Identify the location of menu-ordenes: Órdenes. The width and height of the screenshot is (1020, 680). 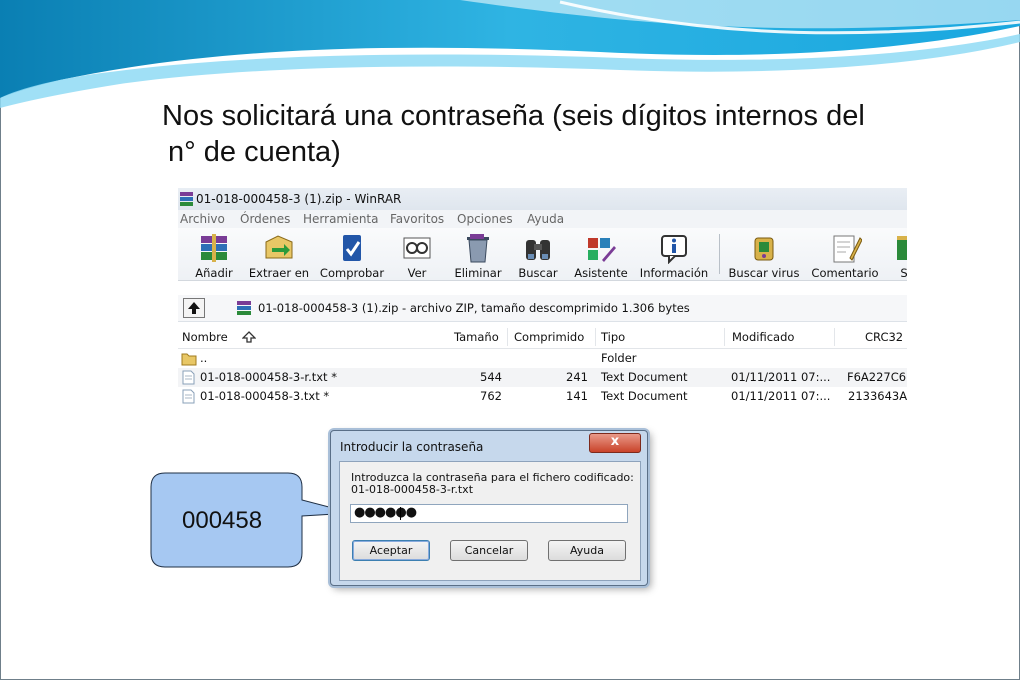
(265, 219).